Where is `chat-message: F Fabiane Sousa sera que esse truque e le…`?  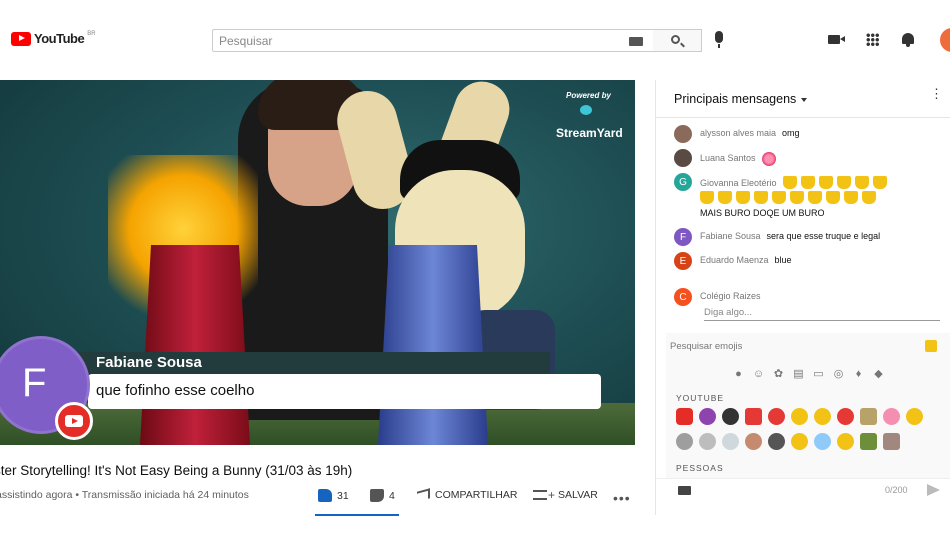 chat-message: F Fabiane Sousa sera que esse truque e le… is located at coordinates (777, 237).